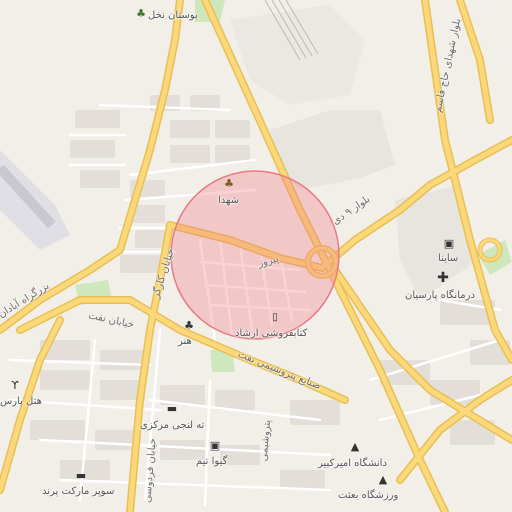  Describe the element at coordinates (271, 333) in the screenshot. I see `place-ketabforoushi-ershad: کتابفروشی ارشاد` at that location.